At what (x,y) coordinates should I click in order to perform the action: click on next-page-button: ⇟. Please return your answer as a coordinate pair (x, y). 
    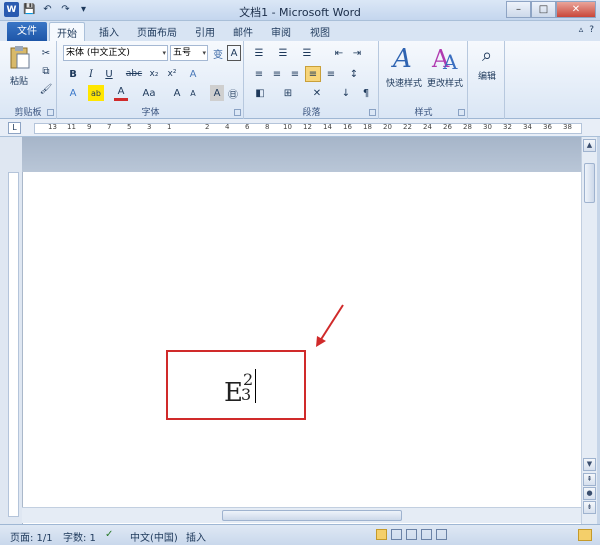
    Looking at the image, I should click on (589, 507).